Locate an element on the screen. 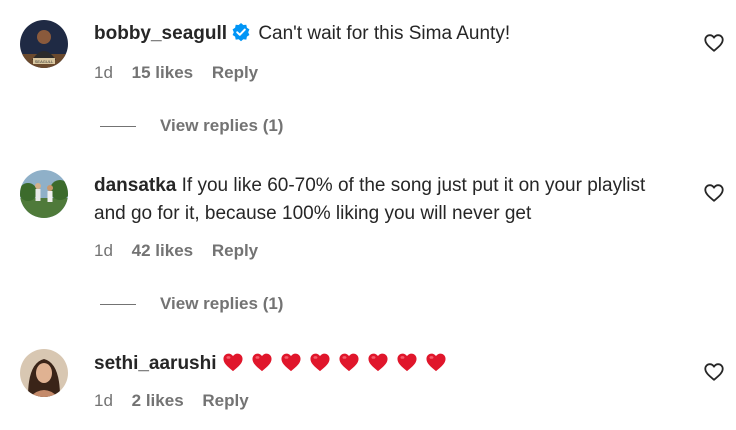 This screenshot has width=736, height=430. emoji-row is located at coordinates (338, 363).